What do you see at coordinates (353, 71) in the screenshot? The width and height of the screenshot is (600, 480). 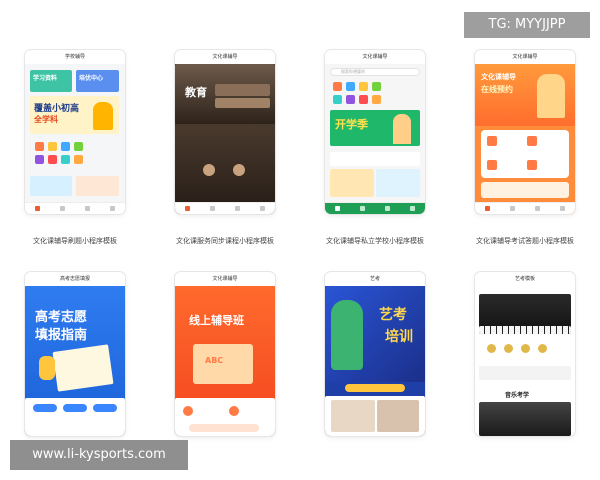 I see `search-placeholder: 搜索你想要的` at bounding box center [353, 71].